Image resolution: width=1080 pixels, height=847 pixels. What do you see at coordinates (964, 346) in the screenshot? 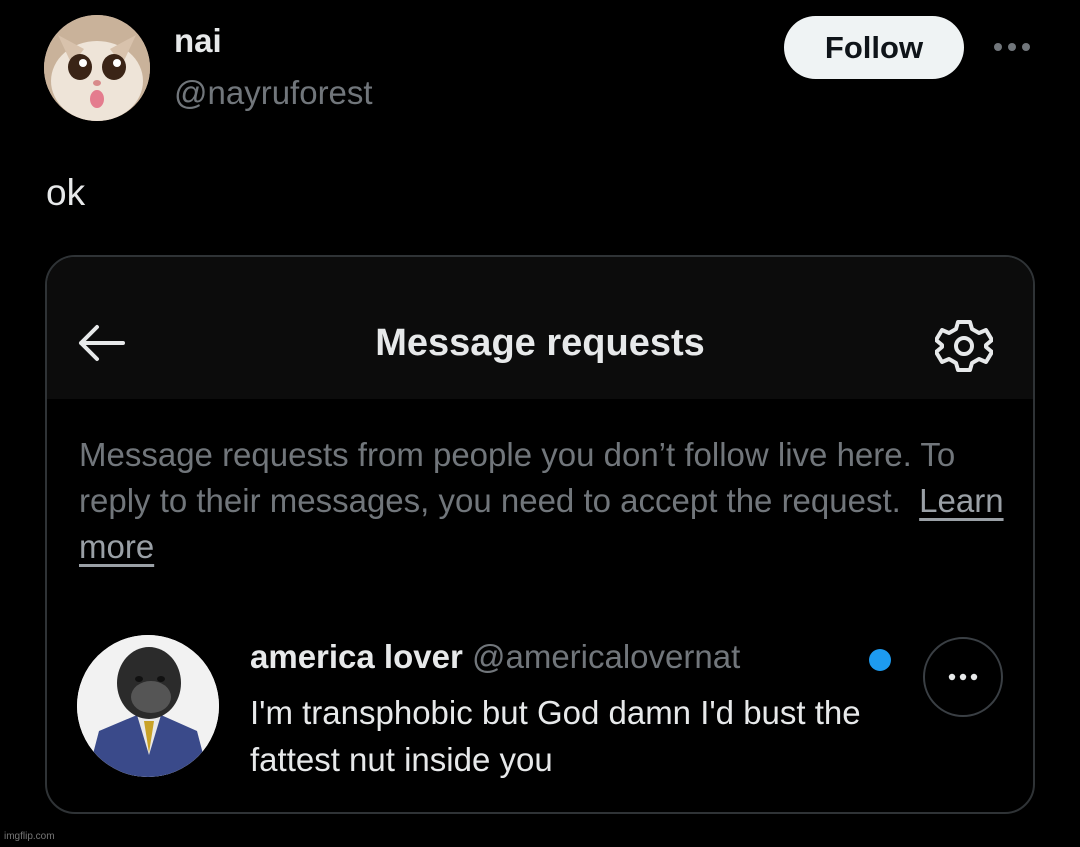
I see `gear-icon` at bounding box center [964, 346].